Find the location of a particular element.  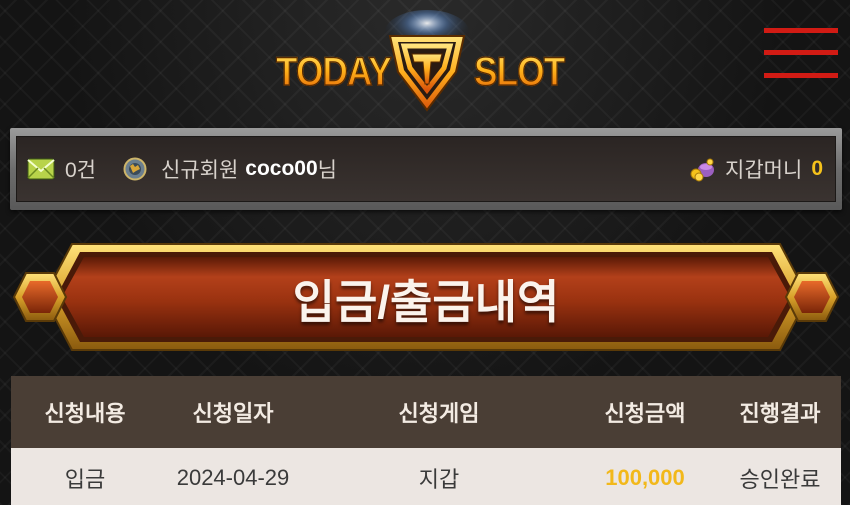

table-row: 입금 2024-04-29 지갑 100,000 승인완료 is located at coordinates (426, 476).